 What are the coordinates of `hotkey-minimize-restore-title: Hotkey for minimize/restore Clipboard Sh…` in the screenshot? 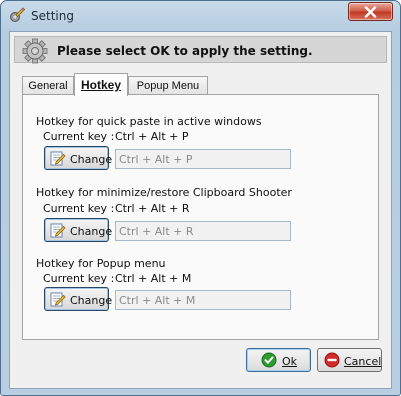 It's located at (164, 192).